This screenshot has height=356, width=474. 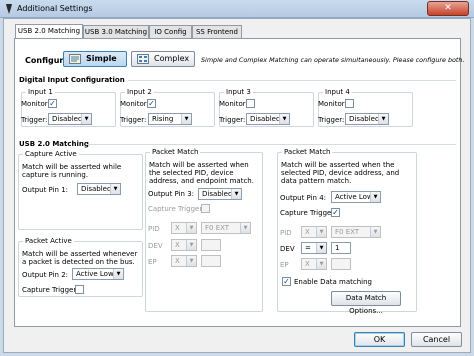 What do you see at coordinates (232, 120) in the screenshot?
I see `input-3-trigger-label: Trigger:` at bounding box center [232, 120].